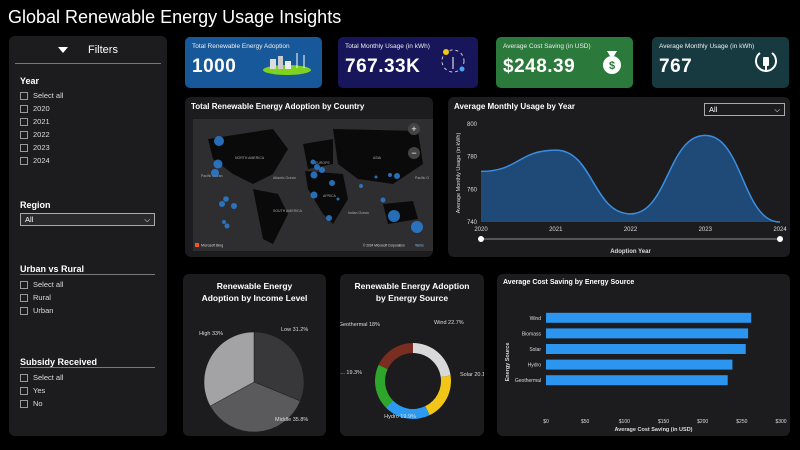  Describe the element at coordinates (147, 219) in the screenshot. I see `chevron-down-icon: ⌵` at that location.